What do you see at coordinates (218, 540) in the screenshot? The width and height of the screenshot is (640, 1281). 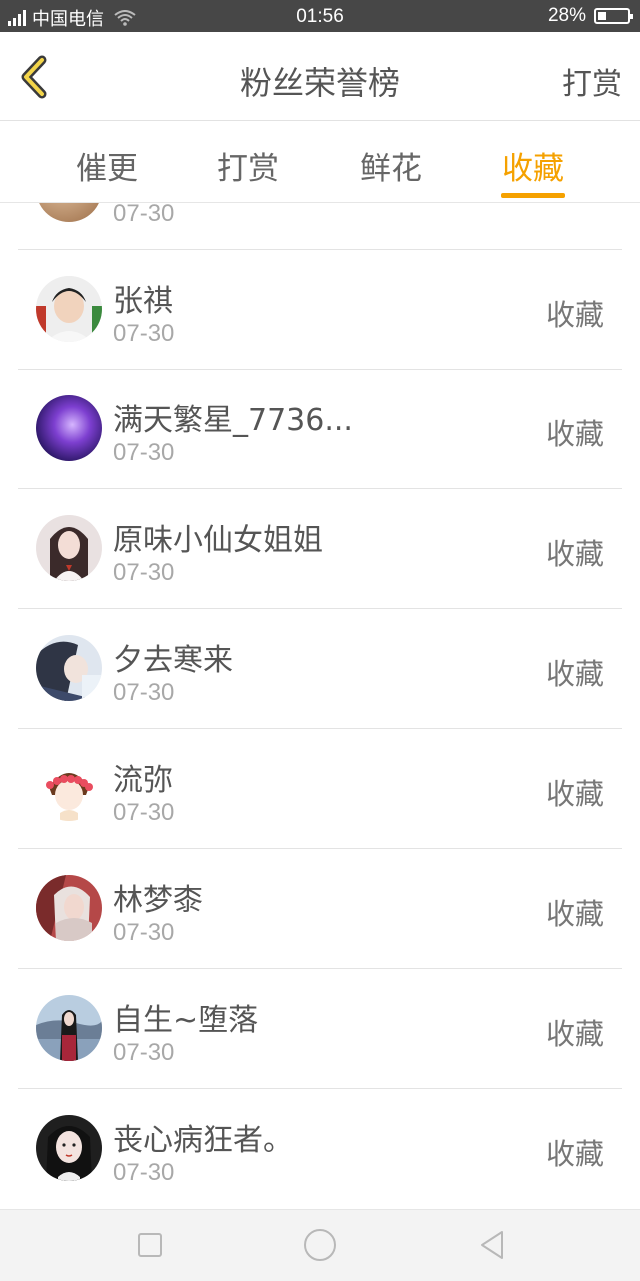 I see `fan-name: 原味小仙女姐姐` at bounding box center [218, 540].